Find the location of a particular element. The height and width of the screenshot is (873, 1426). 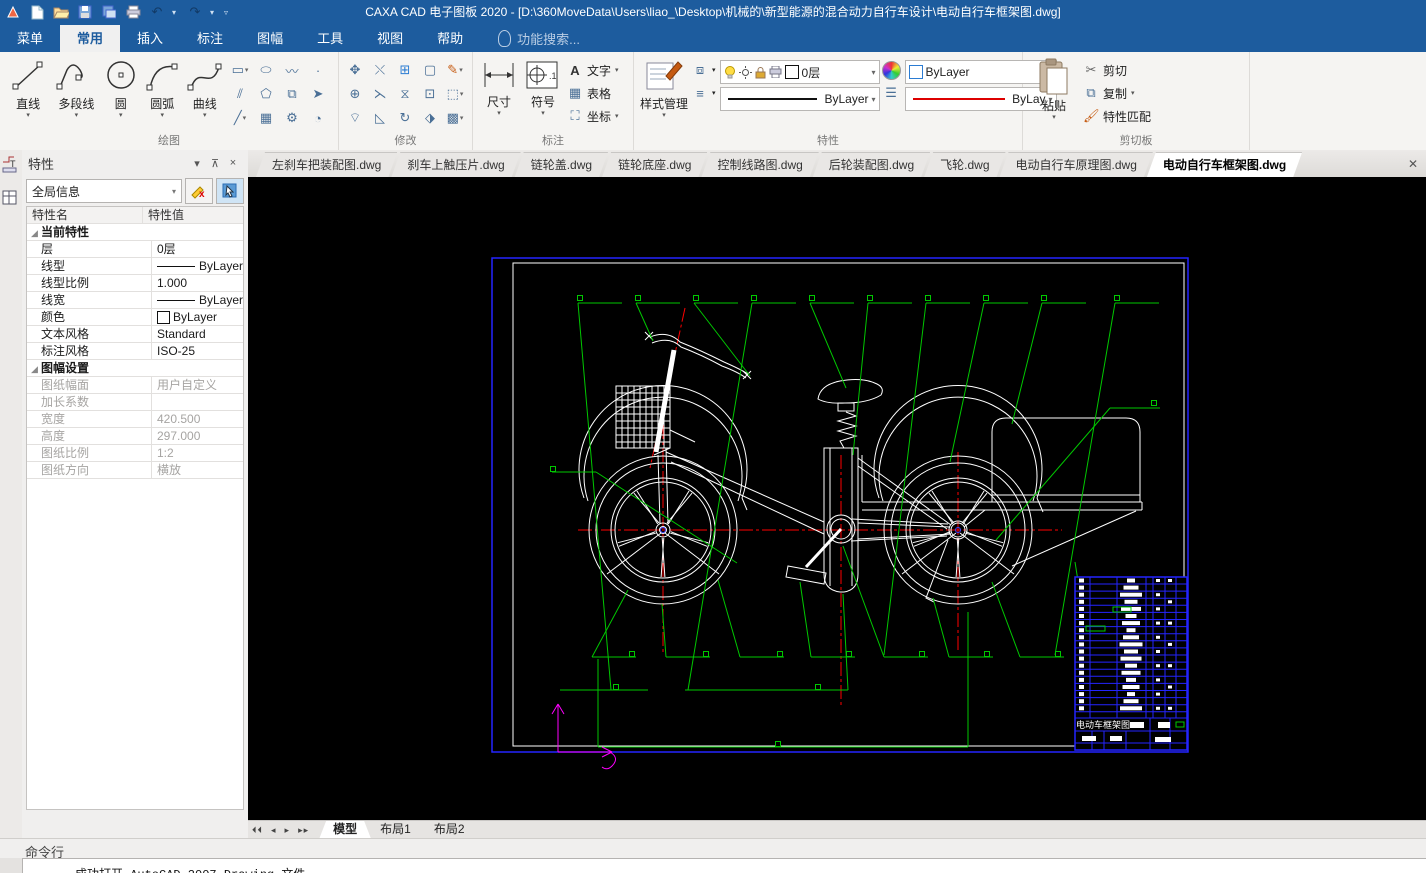

layer-tools-button: ⧈ ▾ is located at coordinates (704, 70).